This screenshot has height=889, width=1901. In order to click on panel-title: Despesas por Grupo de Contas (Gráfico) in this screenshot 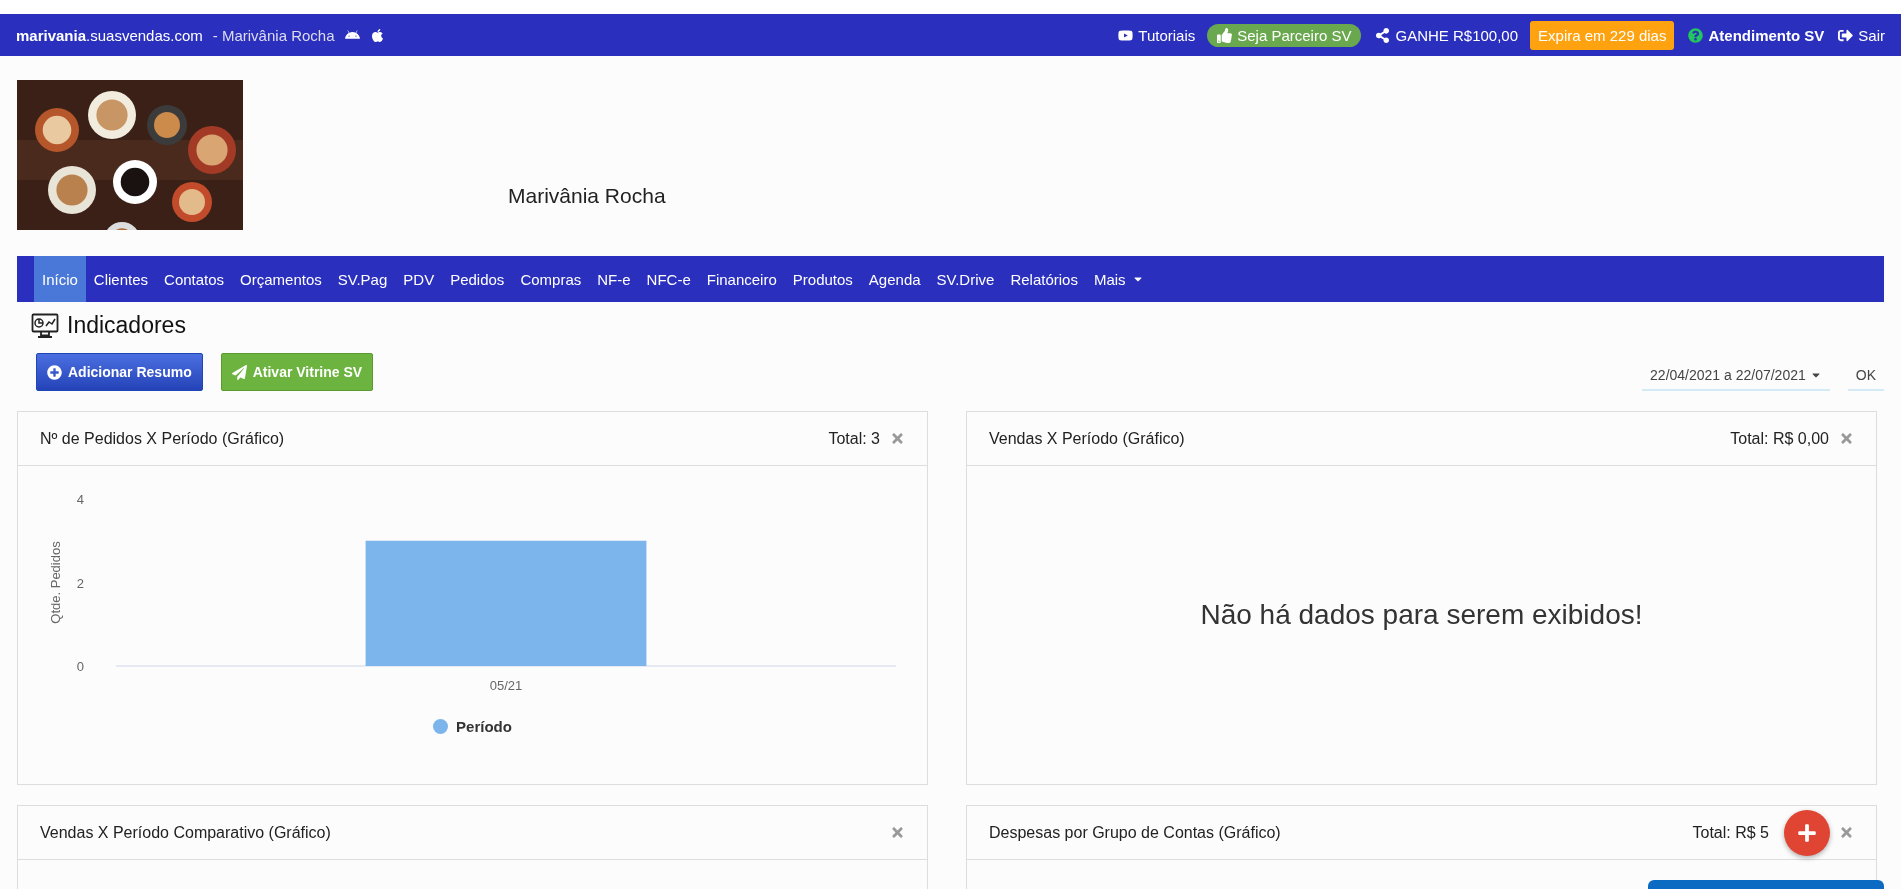, I will do `click(1135, 832)`.